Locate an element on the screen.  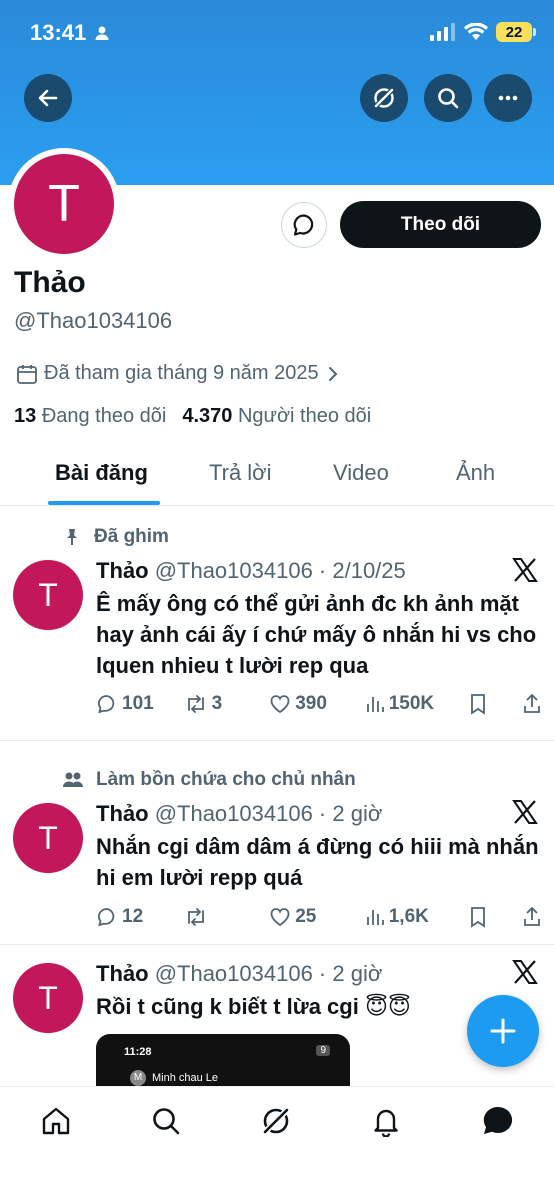
tweet-handle-time: @Thao1034106 · 2 giờ is located at coordinates (268, 973).